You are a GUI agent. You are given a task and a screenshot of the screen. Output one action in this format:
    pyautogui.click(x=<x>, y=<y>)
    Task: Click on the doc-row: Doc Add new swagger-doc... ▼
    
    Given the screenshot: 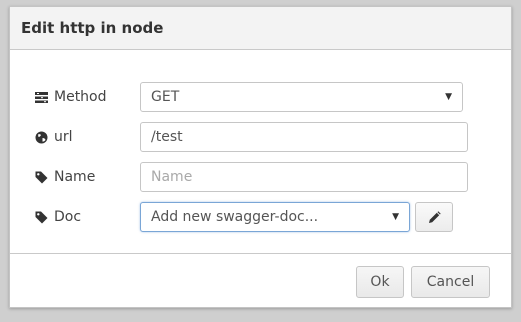 What is the action you would take?
    pyautogui.click(x=260, y=217)
    